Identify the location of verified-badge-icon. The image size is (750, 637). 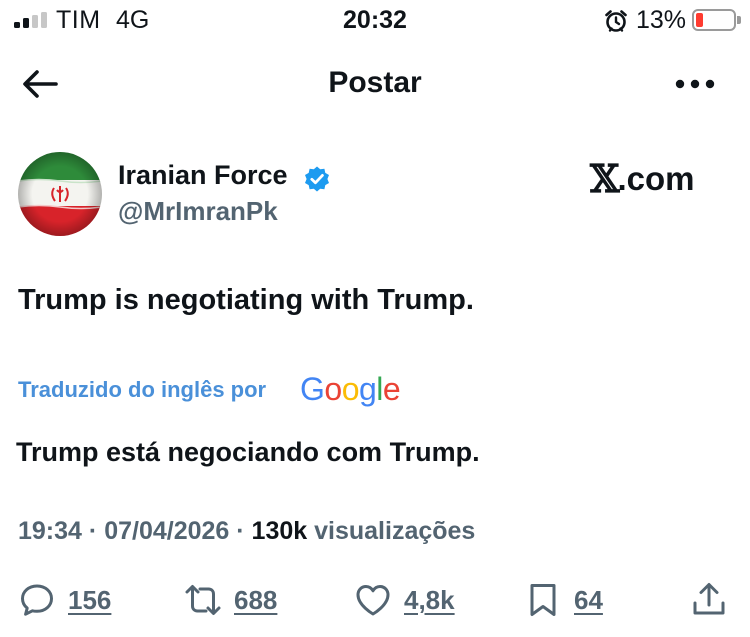
(317, 179).